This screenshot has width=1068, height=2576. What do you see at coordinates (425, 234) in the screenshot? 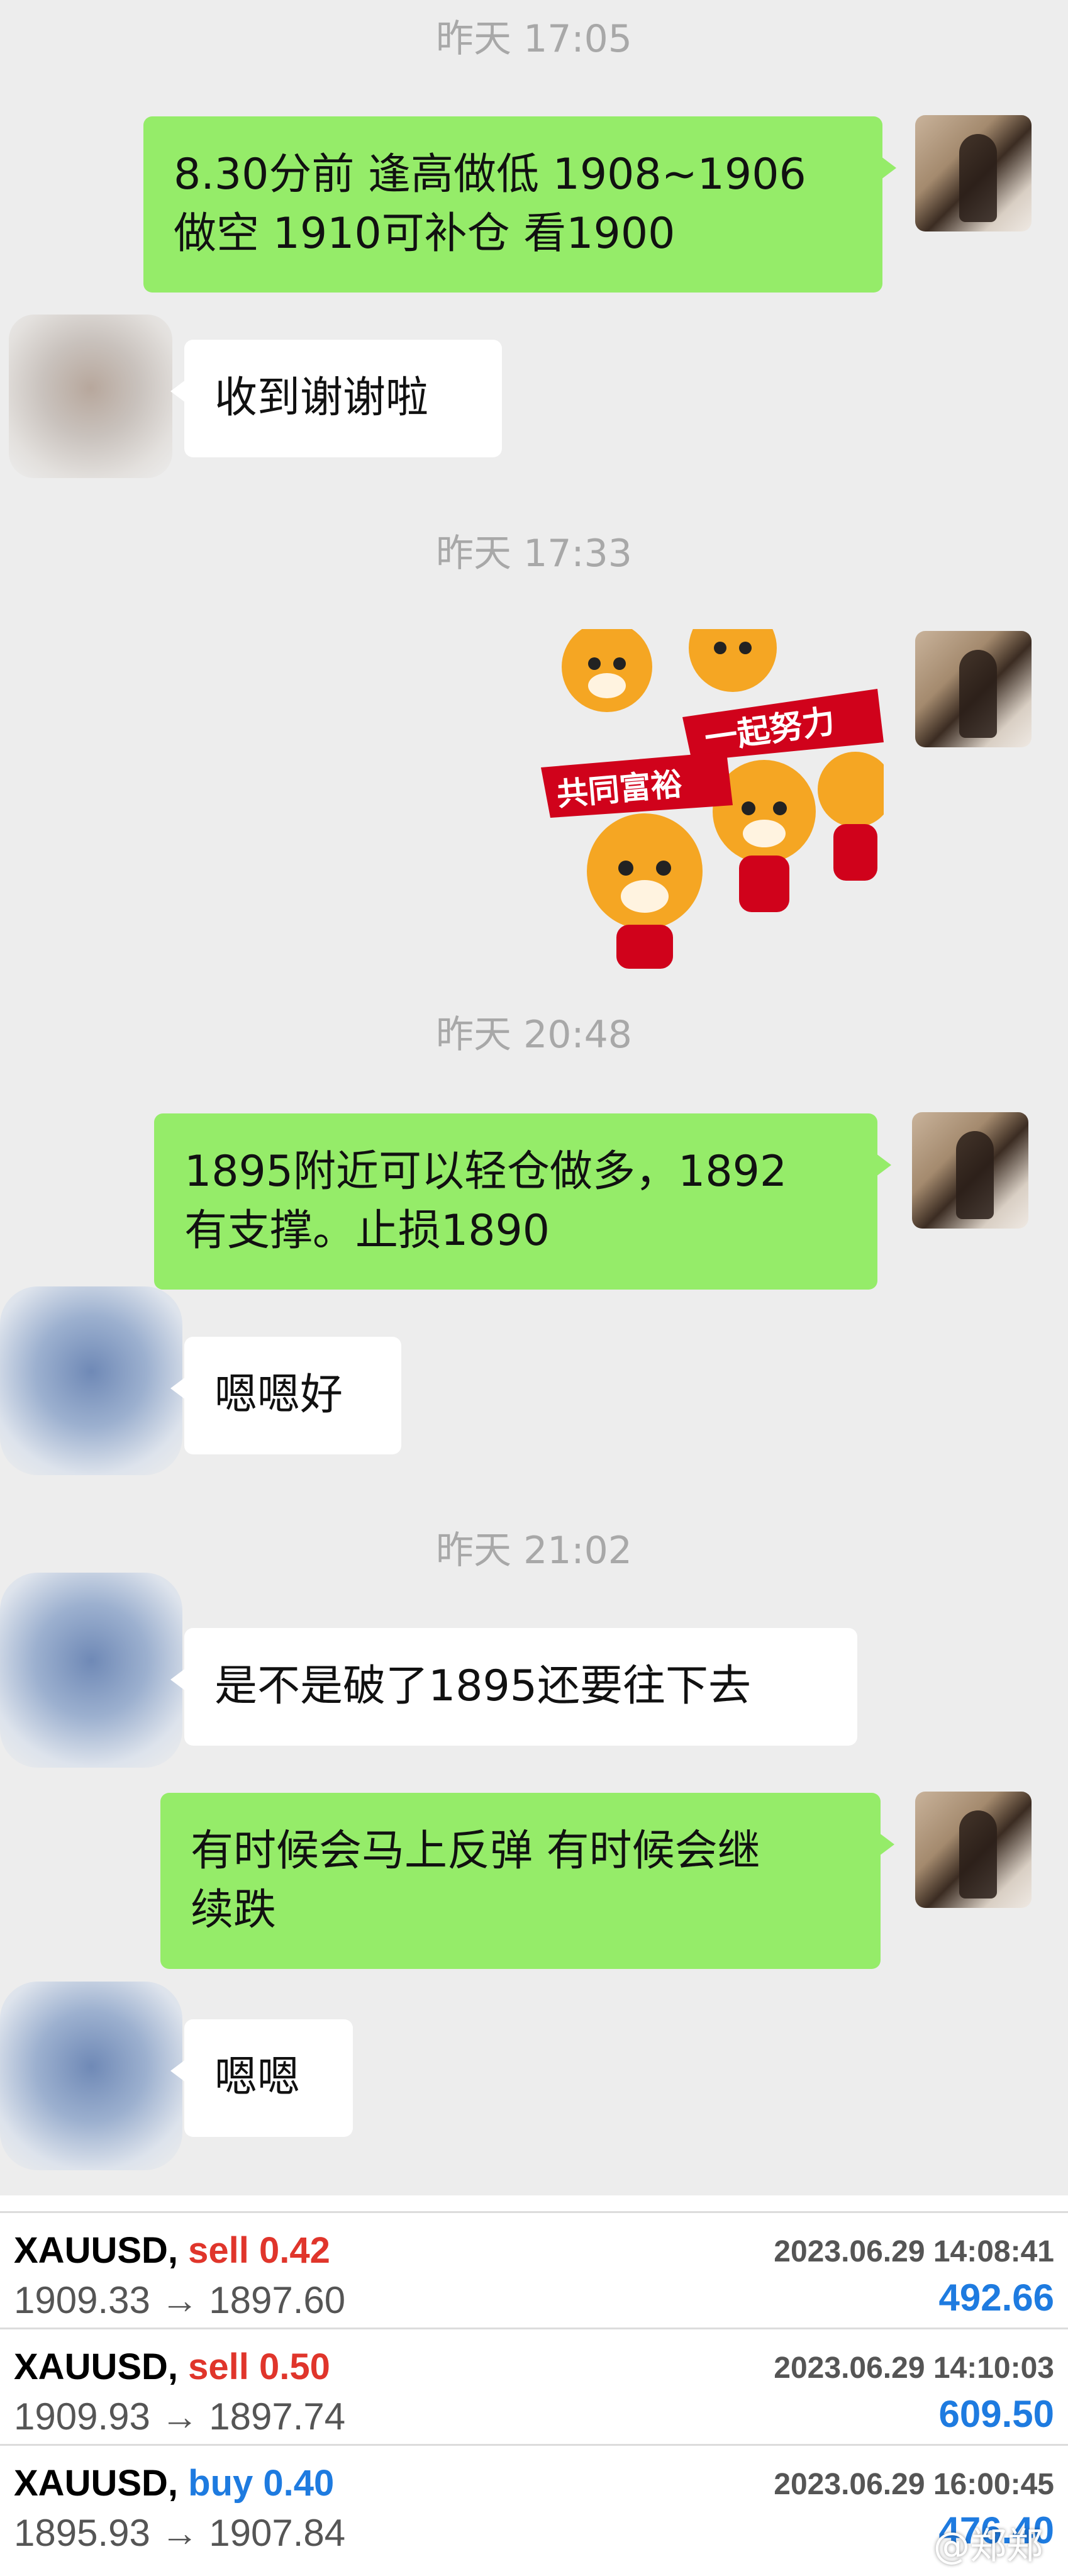
I see `message-text: 做空 1910可补仓 看1900` at bounding box center [425, 234].